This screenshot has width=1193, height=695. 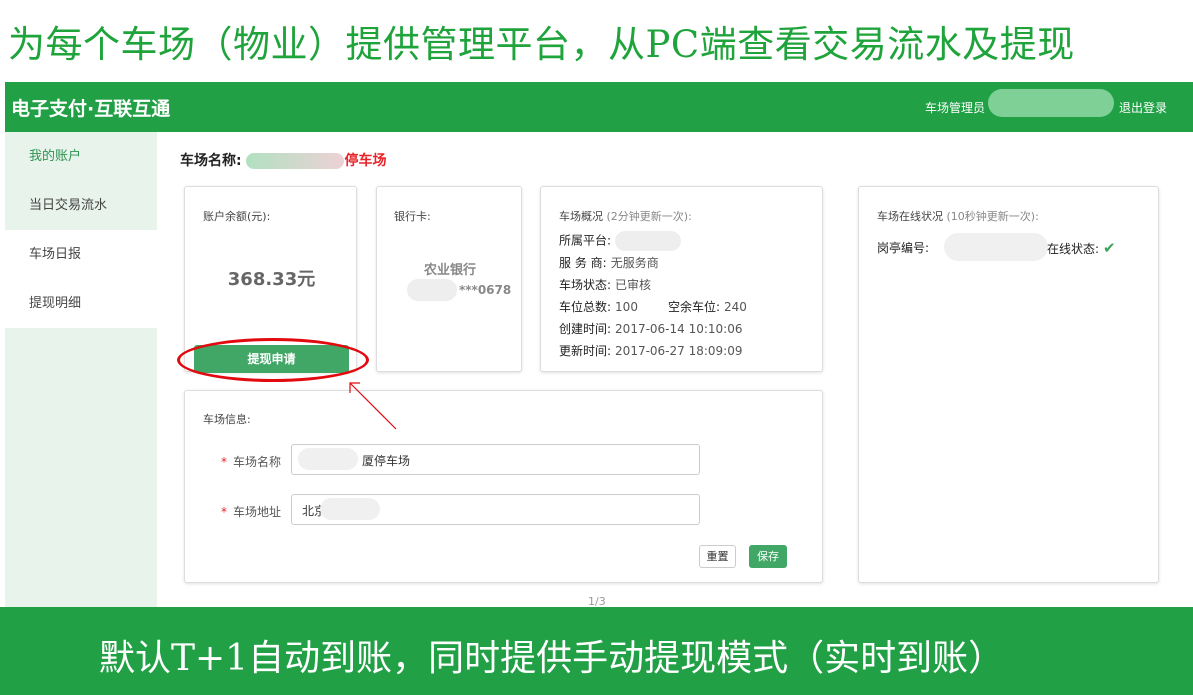 What do you see at coordinates (625, 216) in the screenshot?
I see `overview-label: 车场概况 (2分钟更新一次):` at bounding box center [625, 216].